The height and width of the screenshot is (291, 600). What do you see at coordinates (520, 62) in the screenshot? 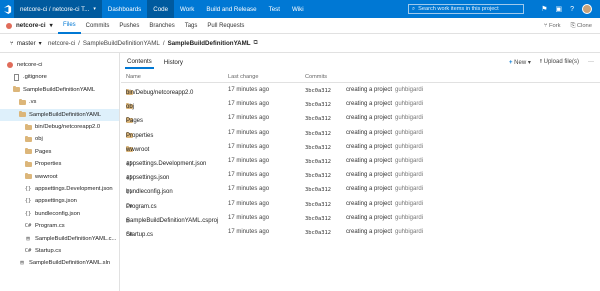
I see `new-button: + New ▾` at bounding box center [520, 62].